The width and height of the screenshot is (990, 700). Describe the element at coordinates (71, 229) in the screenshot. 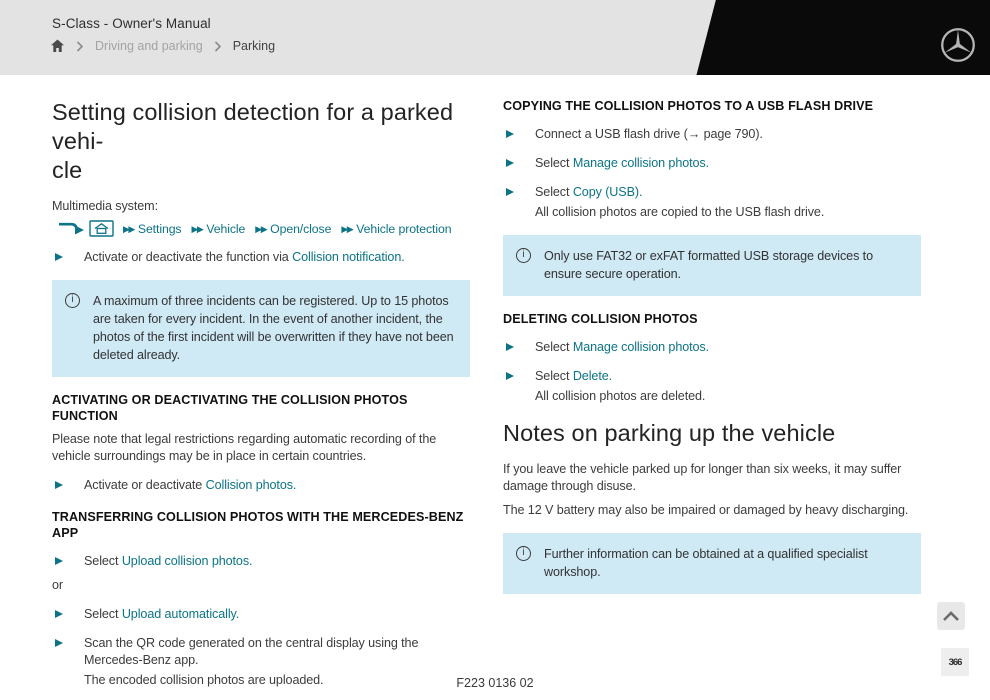

I see `then-arrow-icon` at that location.